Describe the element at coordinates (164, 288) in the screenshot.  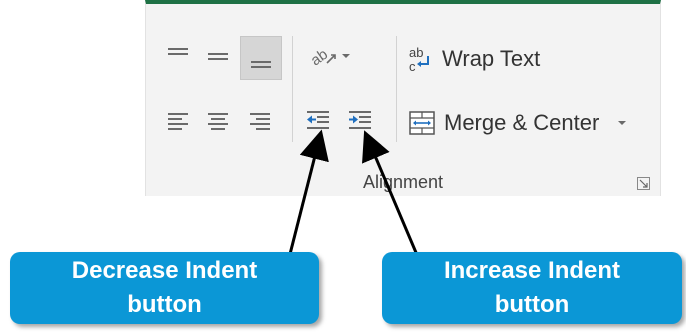
I see `decrease-indent-callout: Decrease Indent button` at that location.